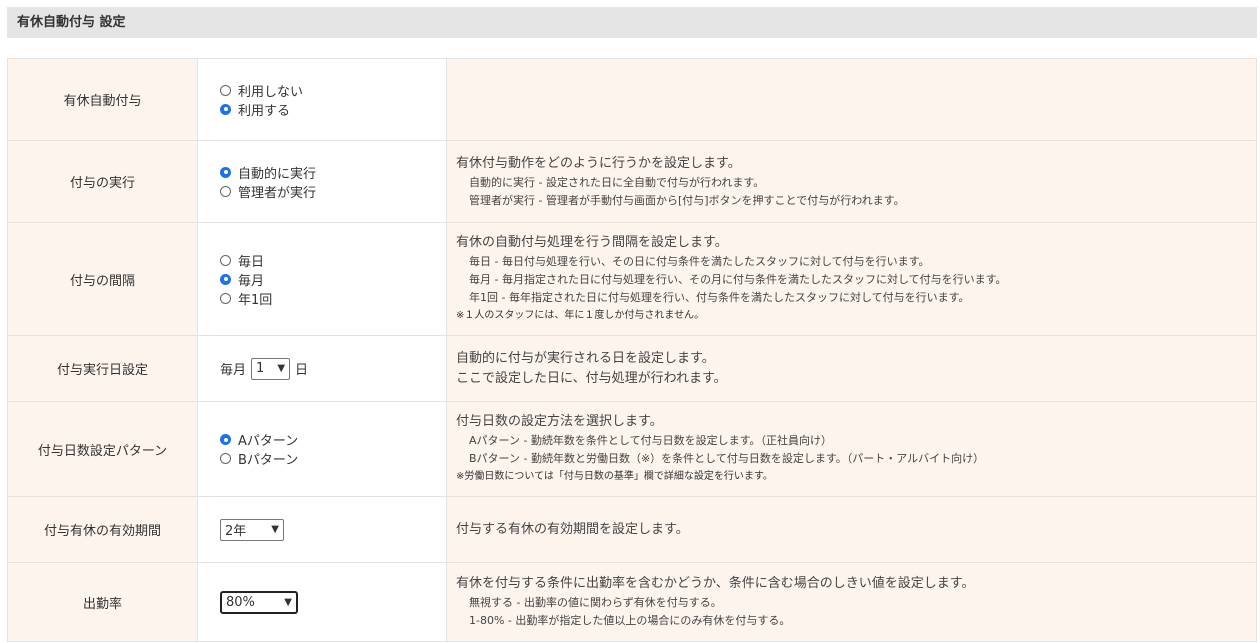 Image resolution: width=1260 pixels, height=643 pixels. What do you see at coordinates (264, 111) in the screenshot?
I see `radio-label: 利用する` at bounding box center [264, 111].